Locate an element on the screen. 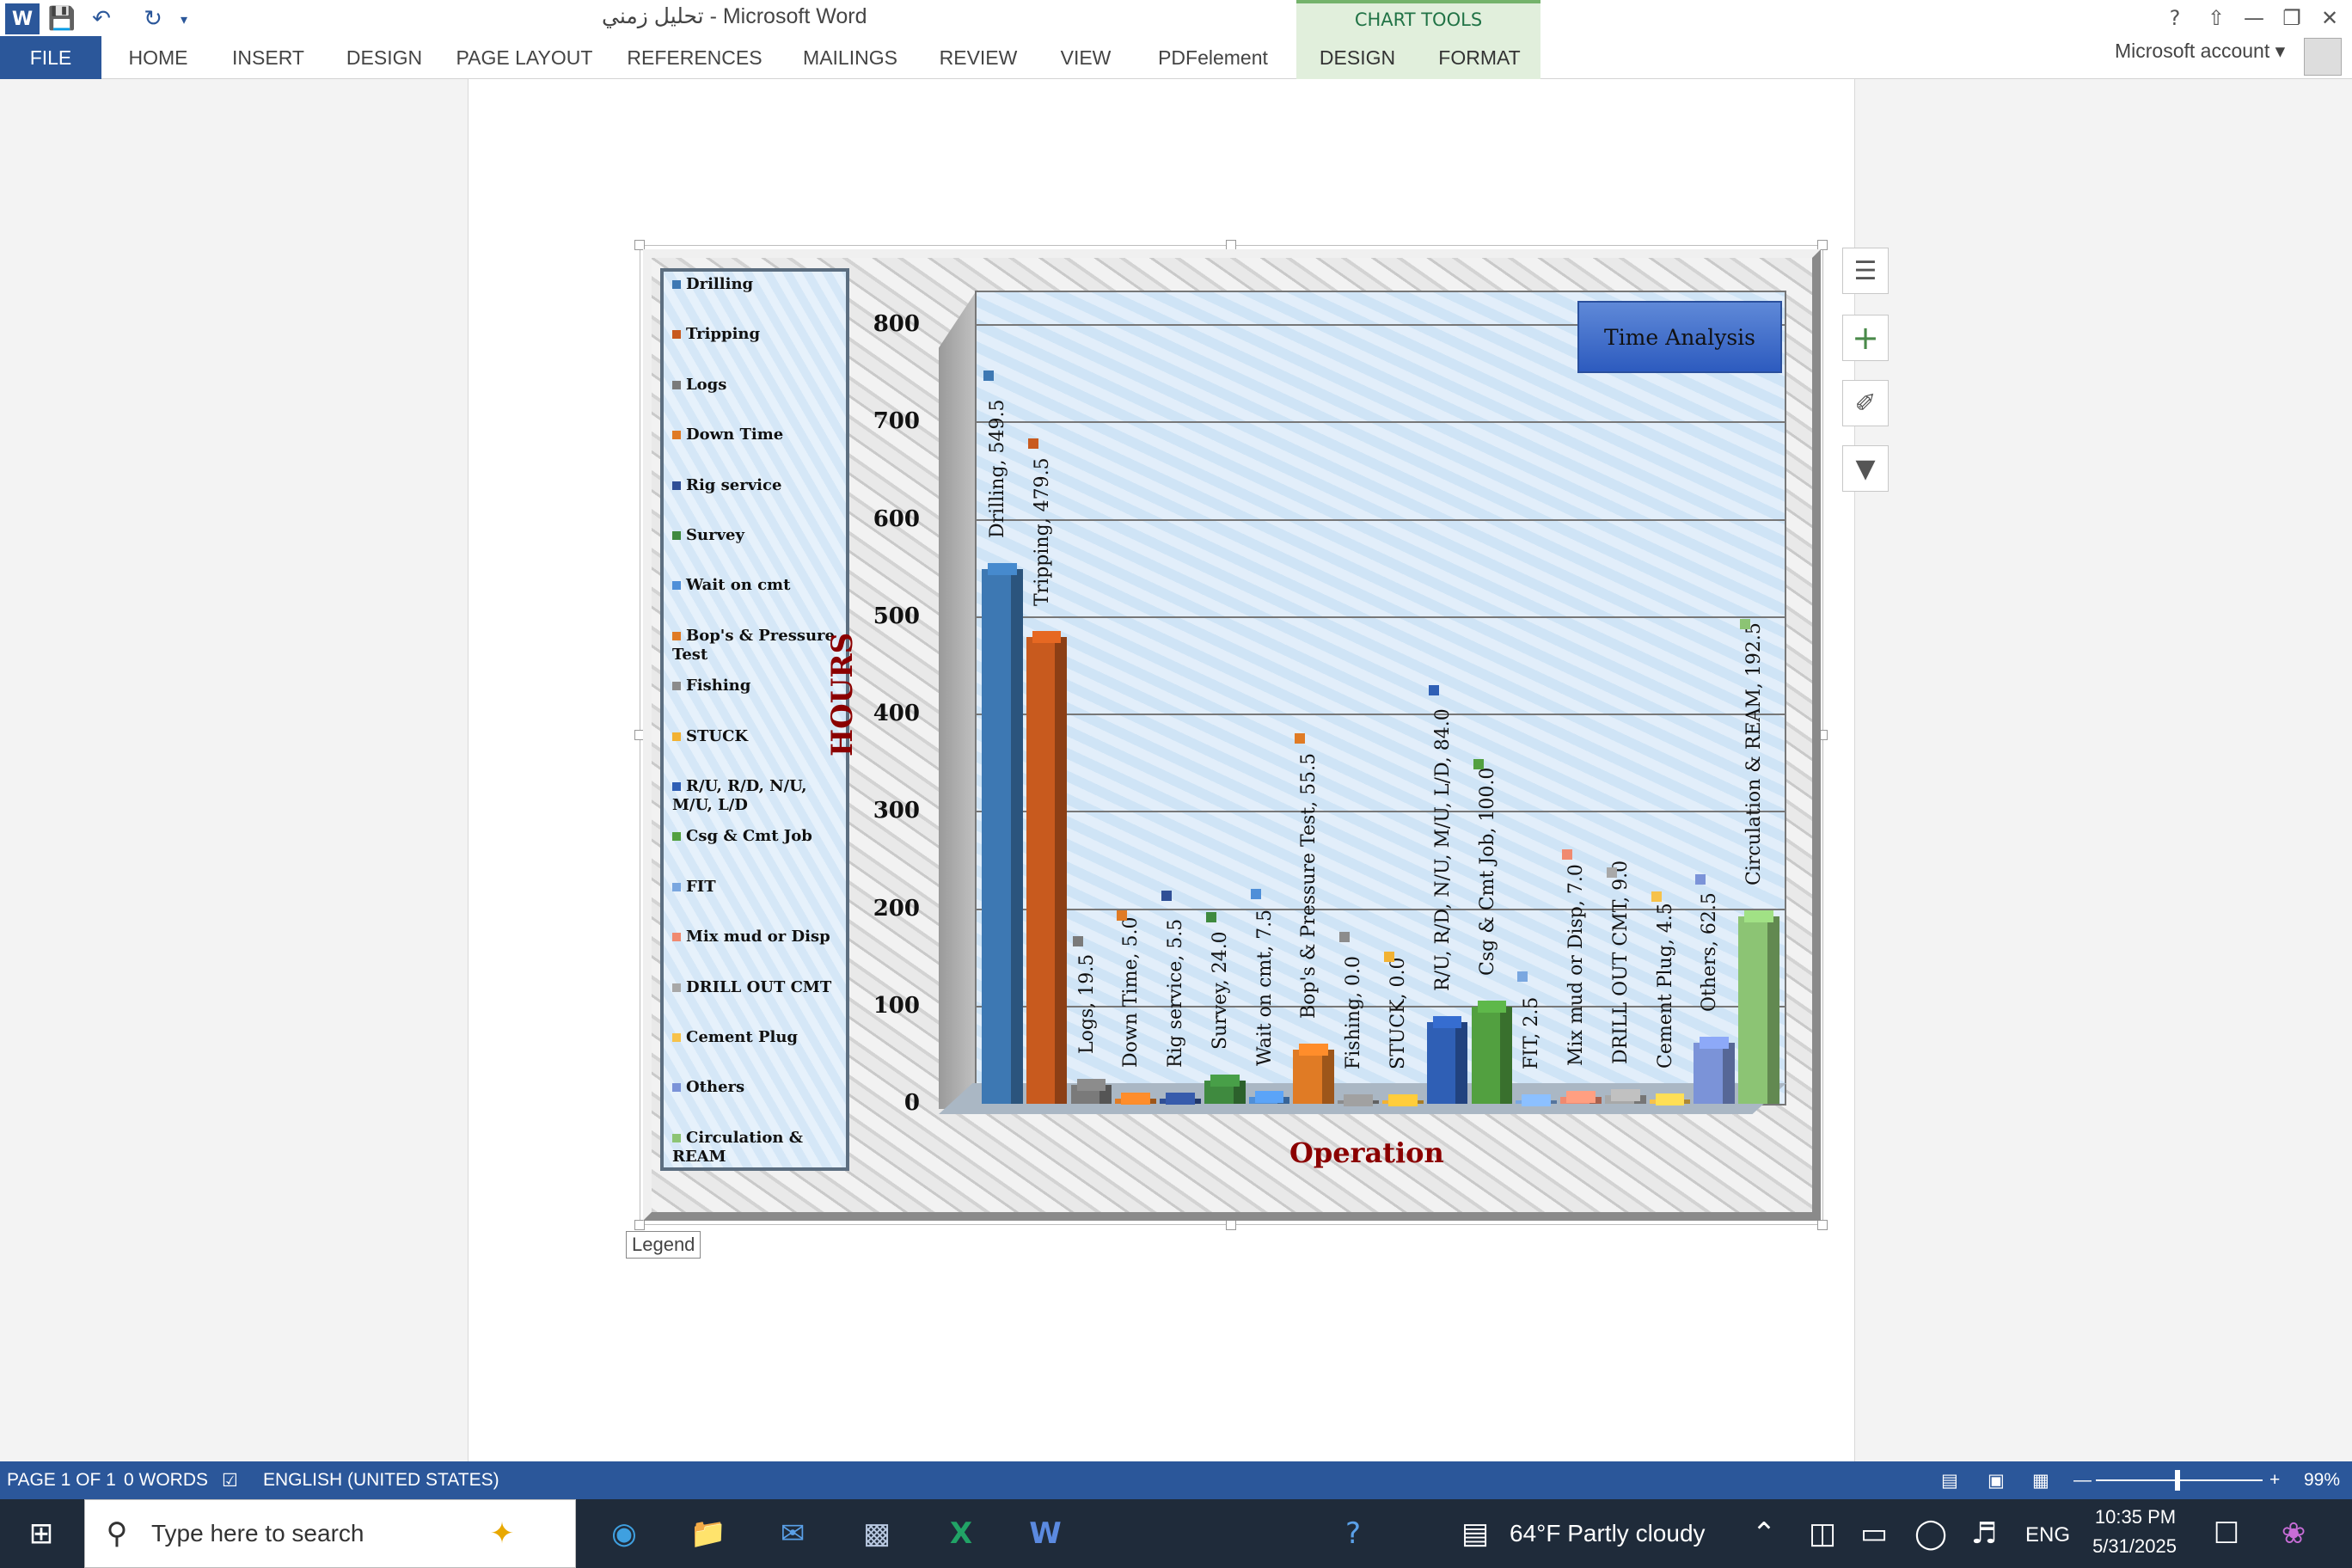 This screenshot has width=2352, height=1568. start-windows-icon: ⊞ is located at coordinates (41, 1534).